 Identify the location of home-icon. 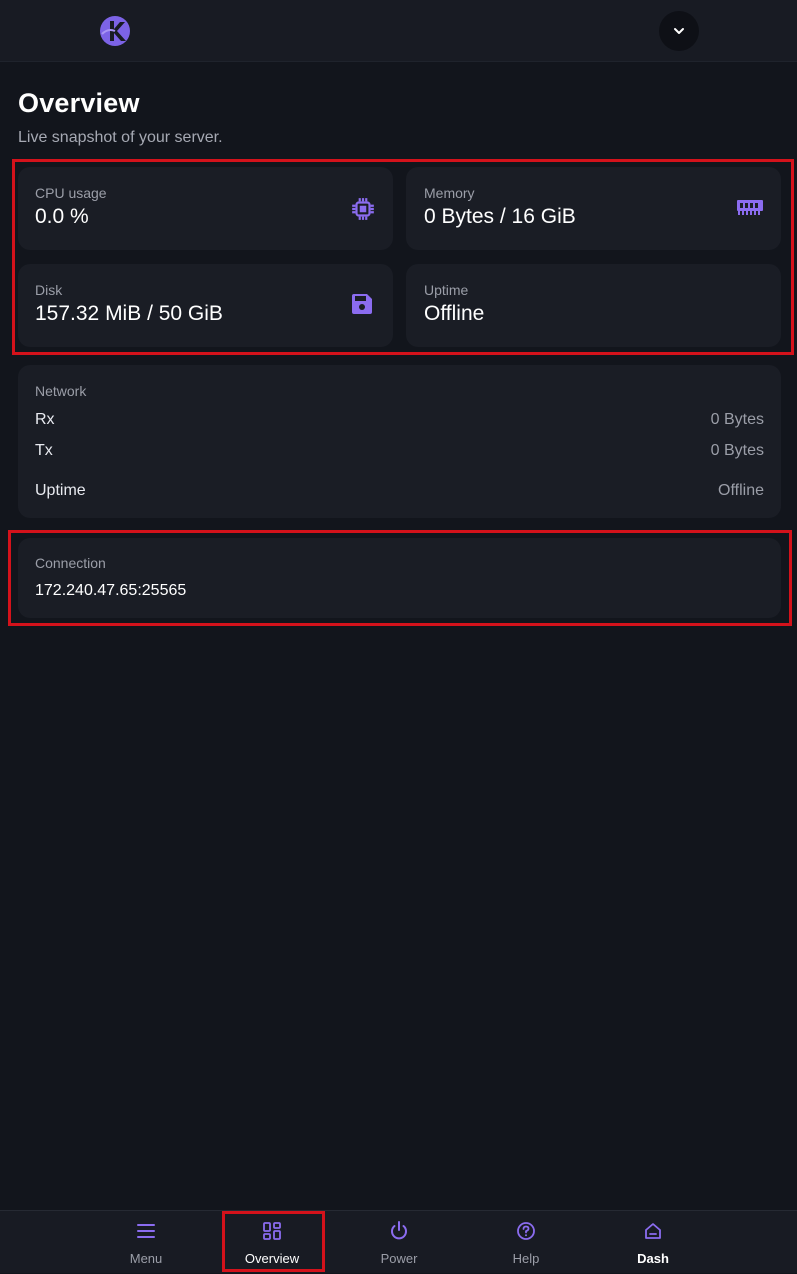
(653, 1231).